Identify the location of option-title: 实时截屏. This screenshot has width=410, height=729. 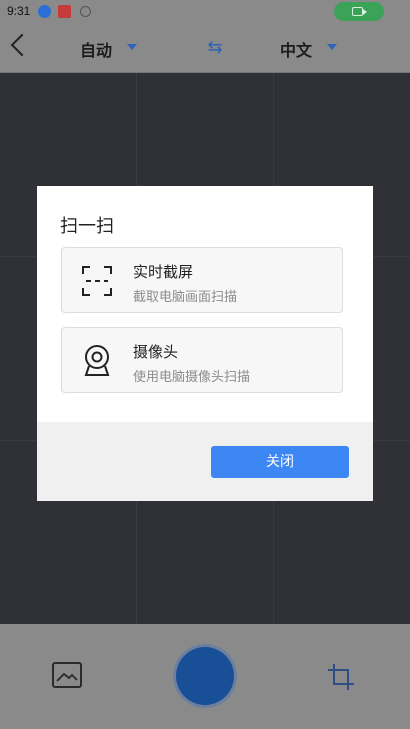
(163, 272).